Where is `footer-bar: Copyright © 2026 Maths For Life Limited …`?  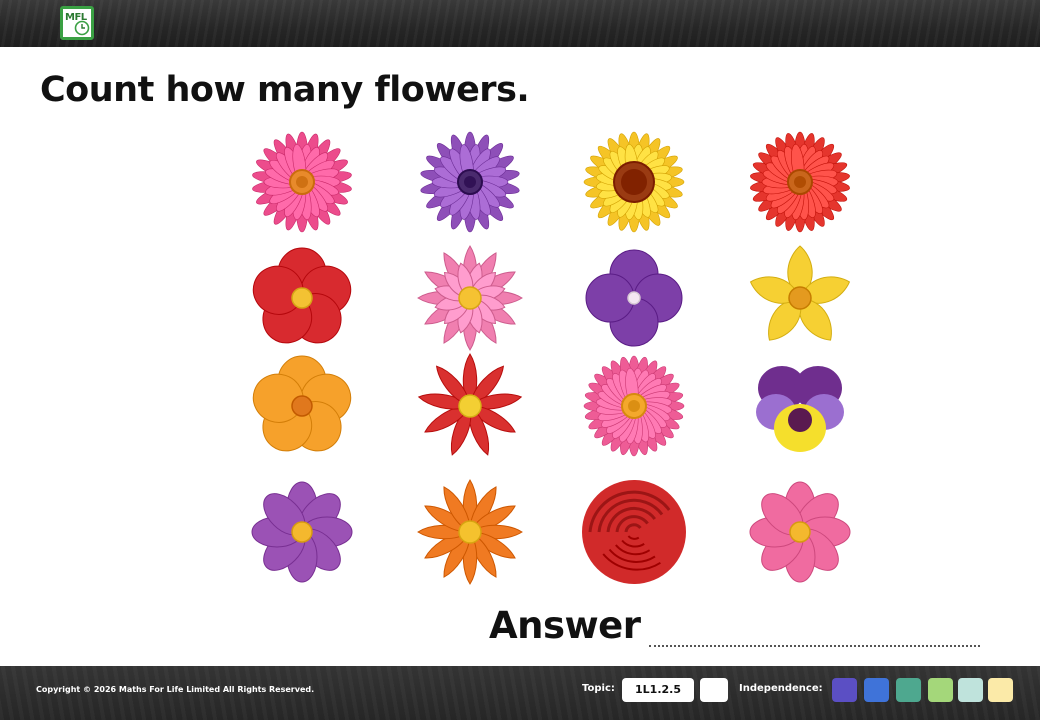
footer-bar: Copyright © 2026 Maths For Life Limited … is located at coordinates (520, 693).